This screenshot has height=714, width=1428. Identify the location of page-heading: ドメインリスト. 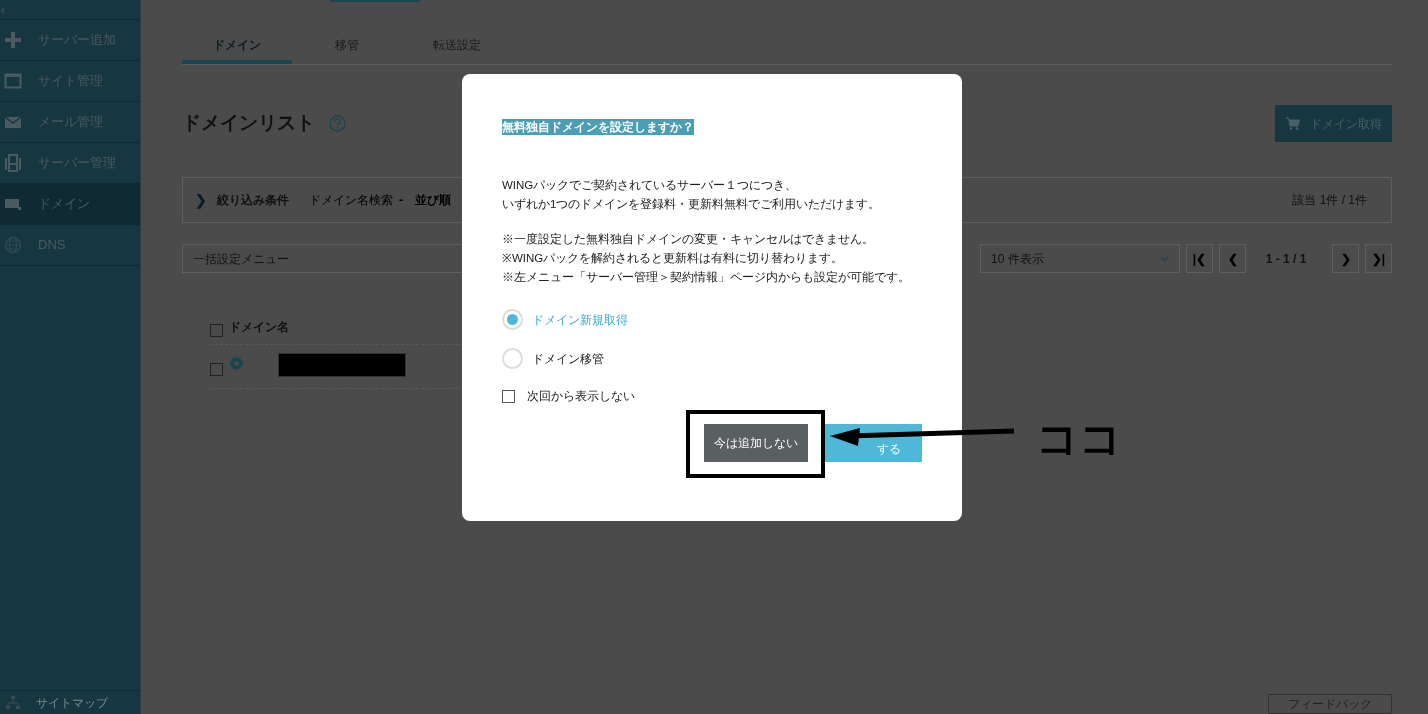
(248, 123).